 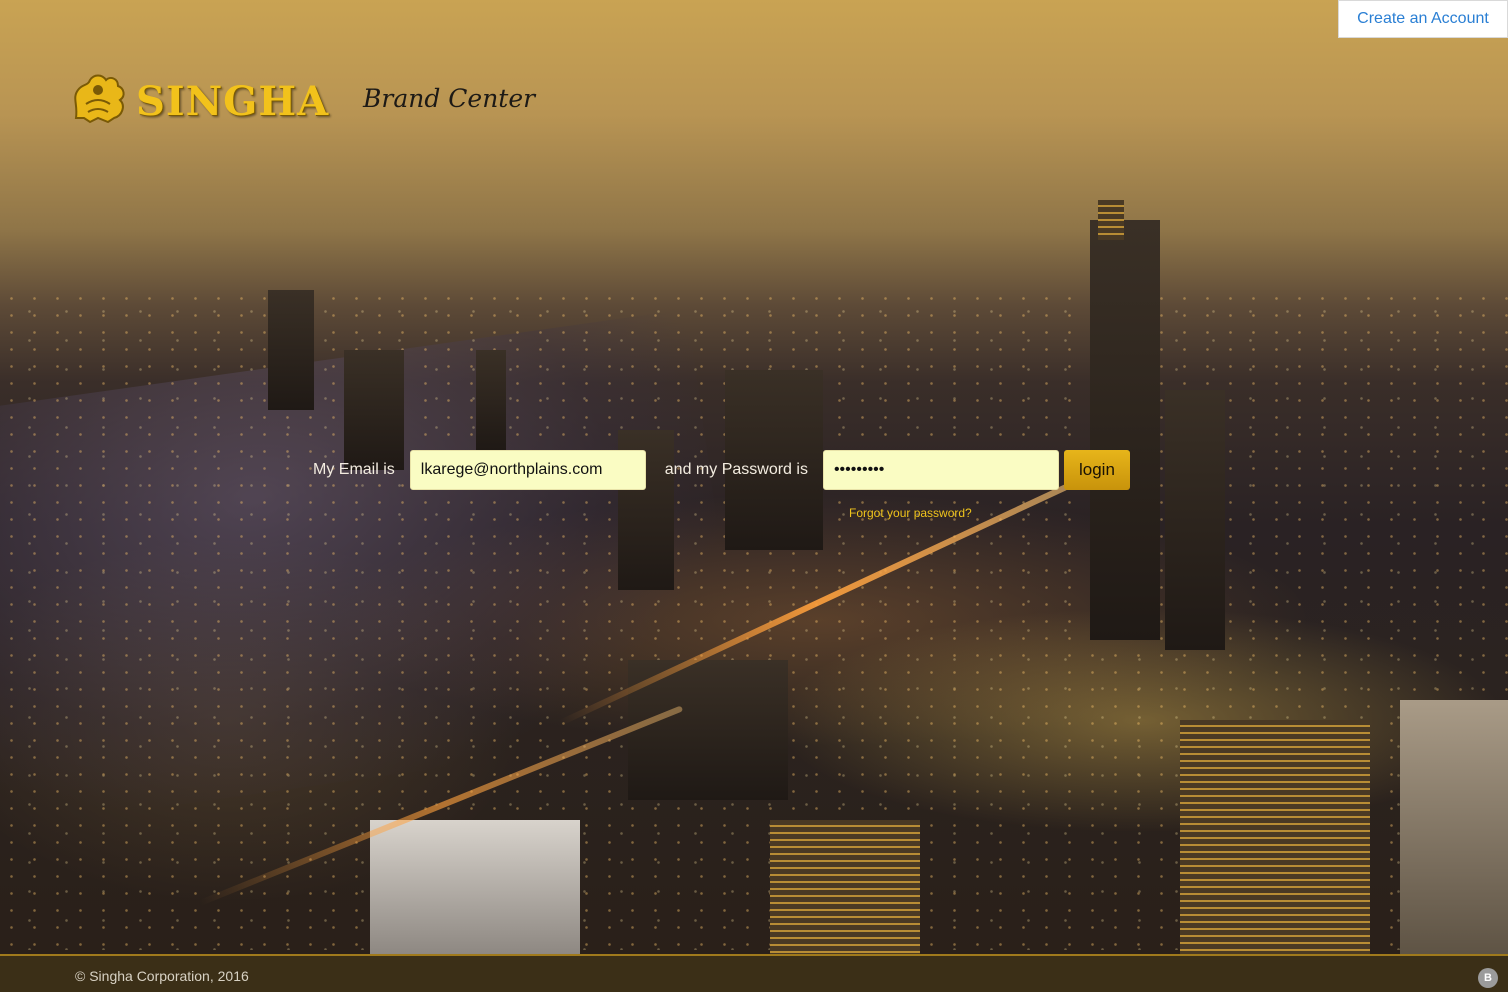 What do you see at coordinates (910, 513) in the screenshot?
I see `forgot-password-link: Forgot your password?` at bounding box center [910, 513].